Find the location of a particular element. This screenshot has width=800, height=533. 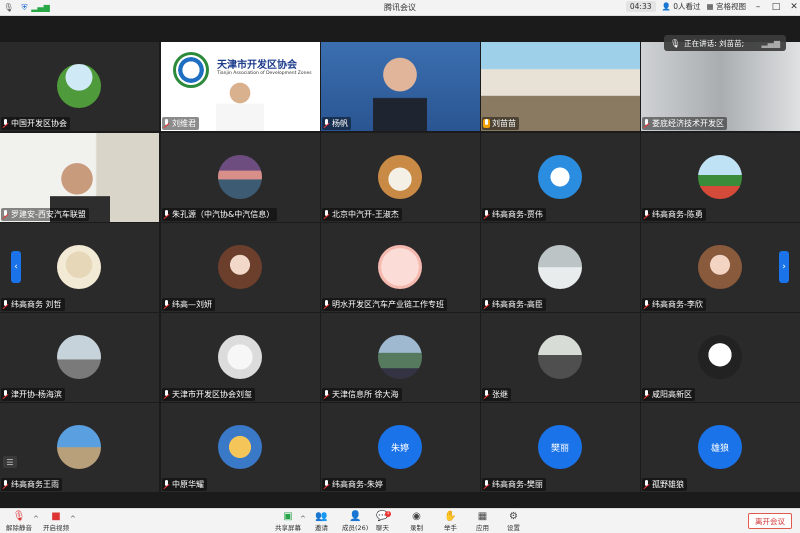

members-button: 👤 成员(26) is located at coordinates (355, 521).